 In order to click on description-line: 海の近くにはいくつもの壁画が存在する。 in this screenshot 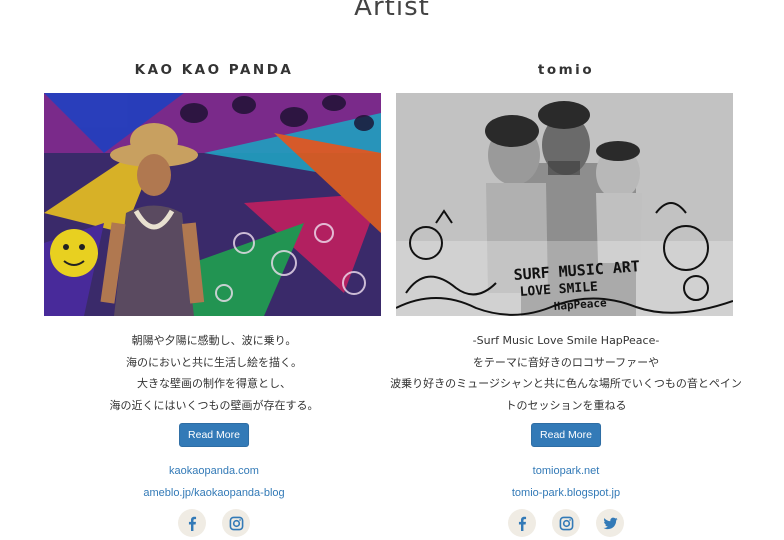, I will do `click(214, 405)`.